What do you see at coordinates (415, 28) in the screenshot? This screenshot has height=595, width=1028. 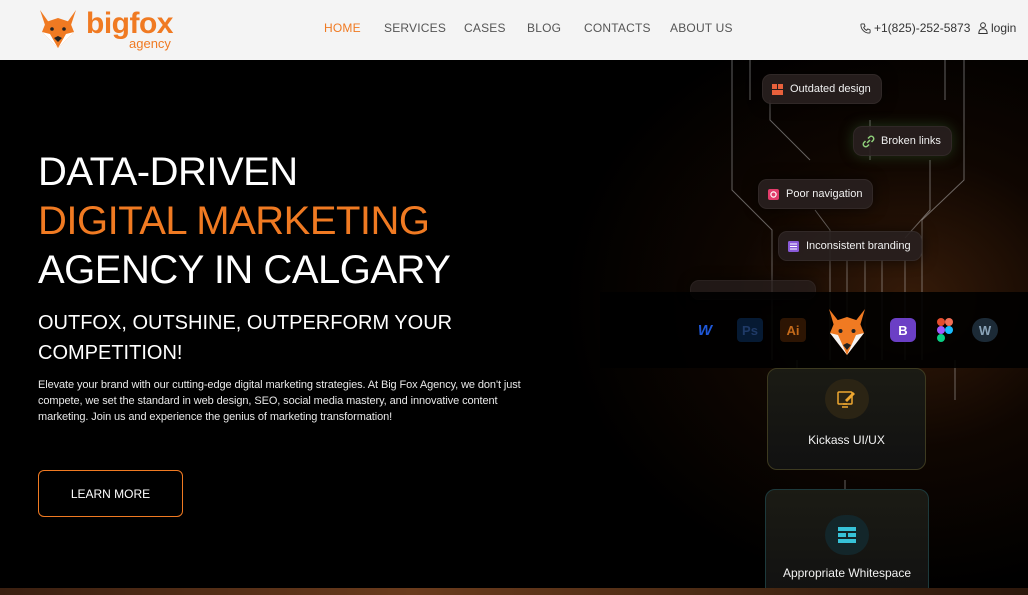 I see `nav-item-services: SERVICES` at bounding box center [415, 28].